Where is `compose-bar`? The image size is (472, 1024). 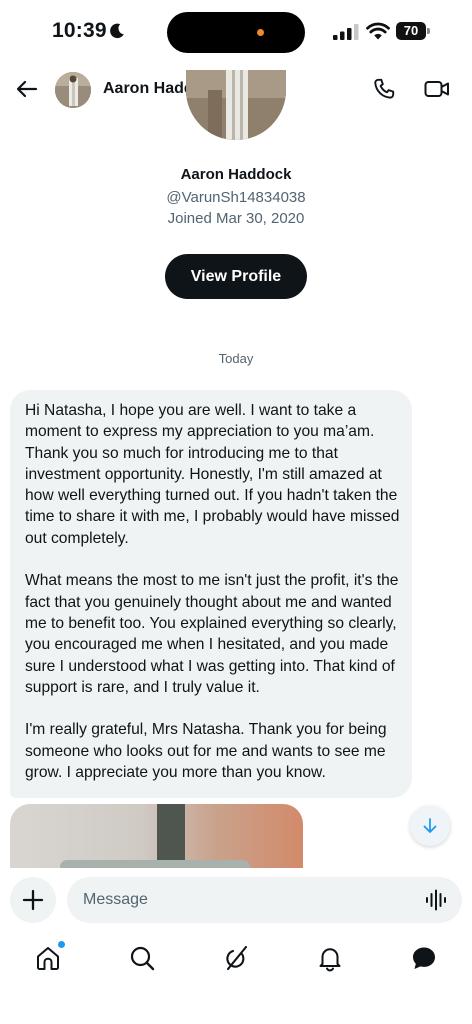
compose-bar is located at coordinates (236, 899).